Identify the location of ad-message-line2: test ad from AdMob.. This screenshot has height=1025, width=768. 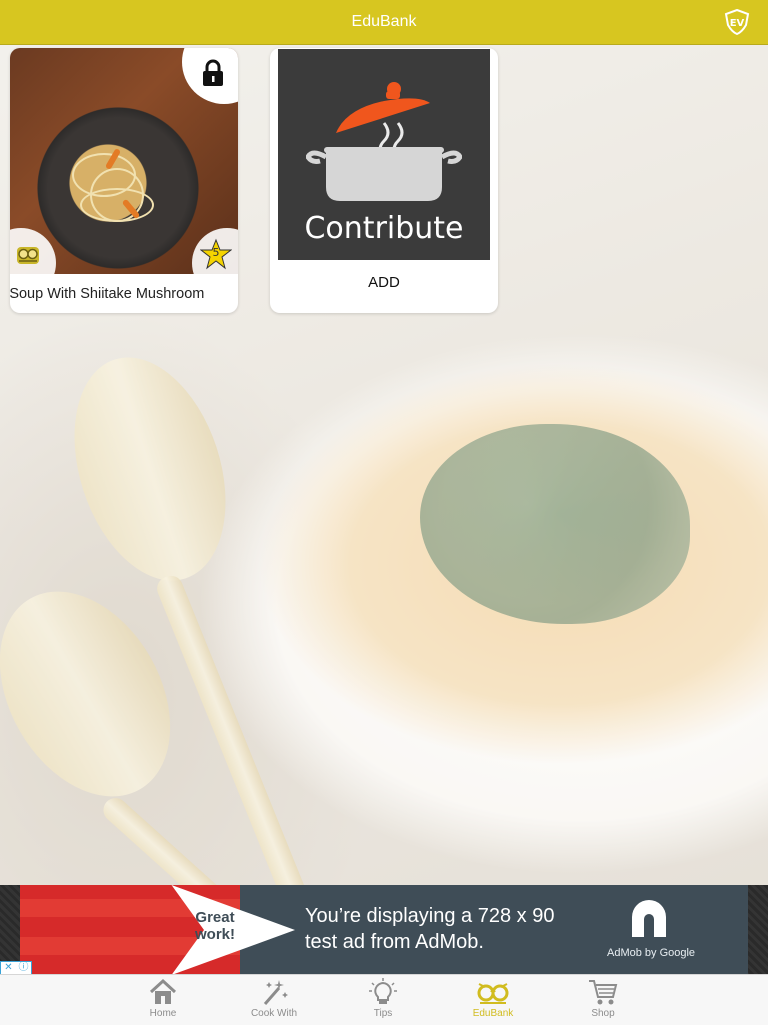
(394, 942).